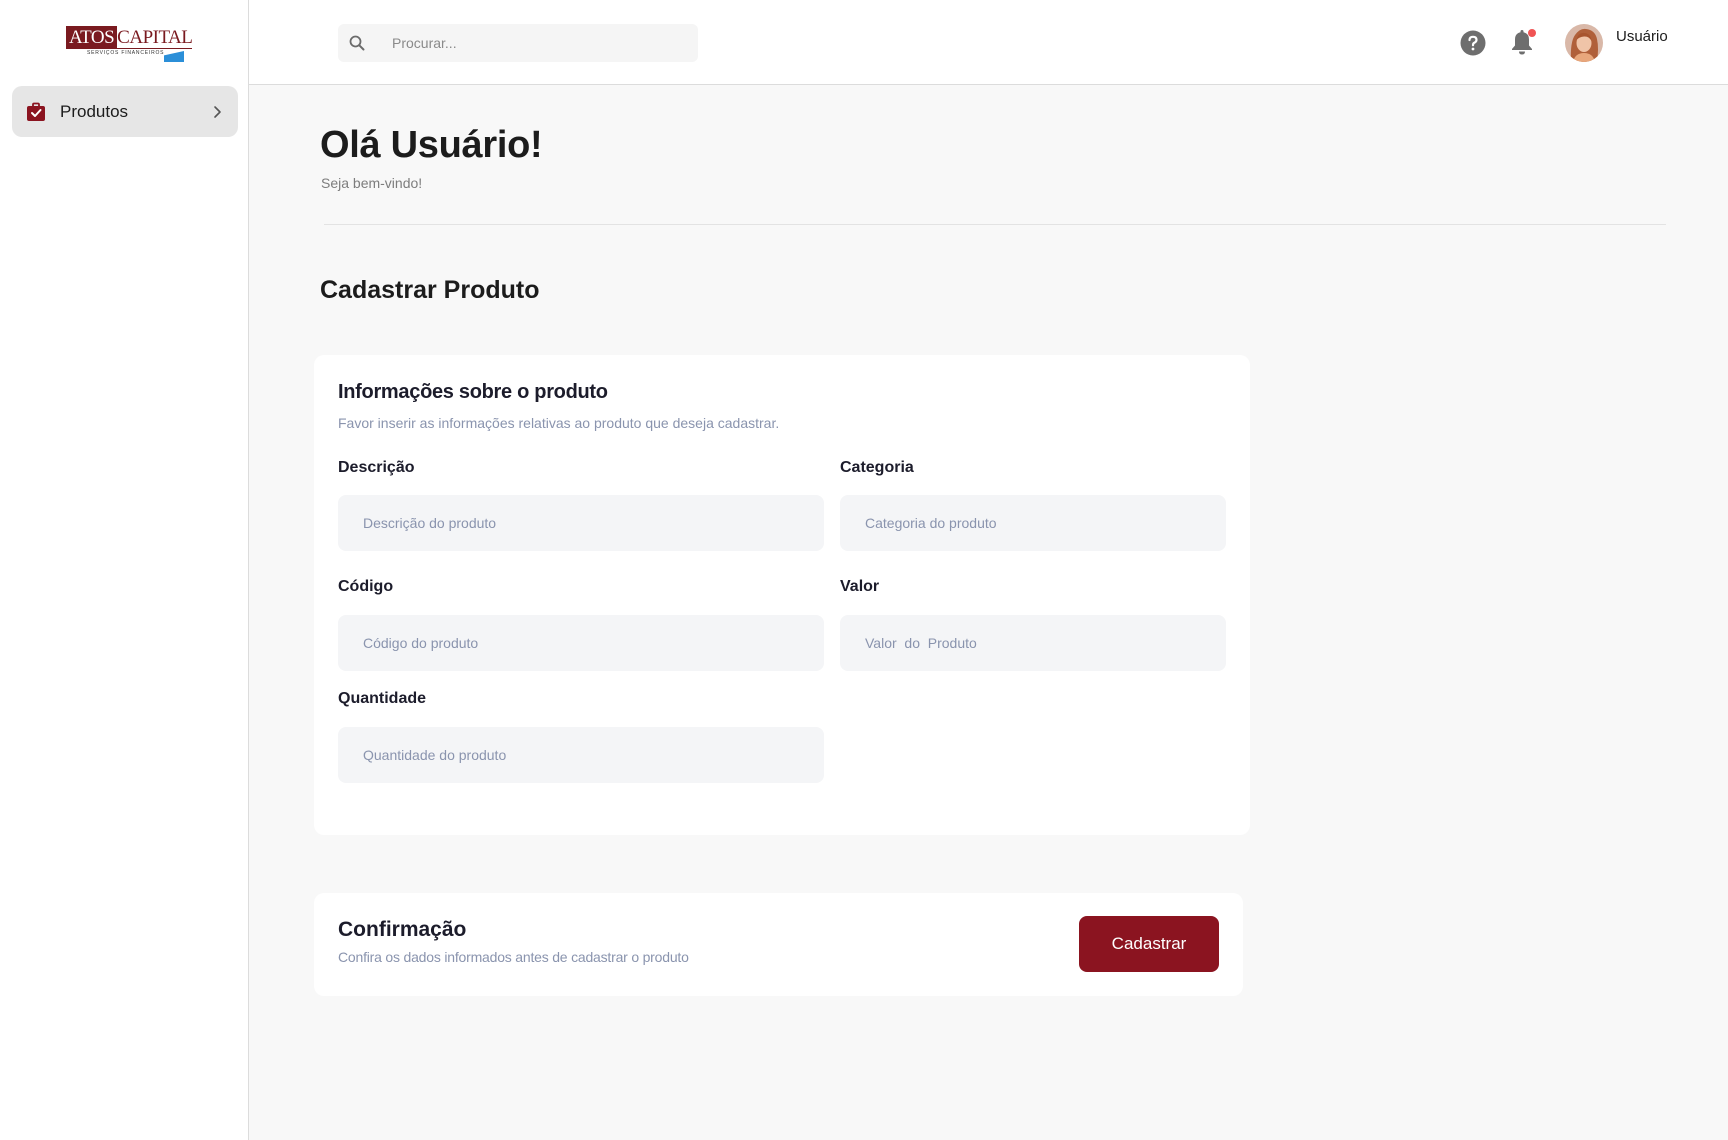  I want to click on shopping-bag-check-icon, so click(36, 112).